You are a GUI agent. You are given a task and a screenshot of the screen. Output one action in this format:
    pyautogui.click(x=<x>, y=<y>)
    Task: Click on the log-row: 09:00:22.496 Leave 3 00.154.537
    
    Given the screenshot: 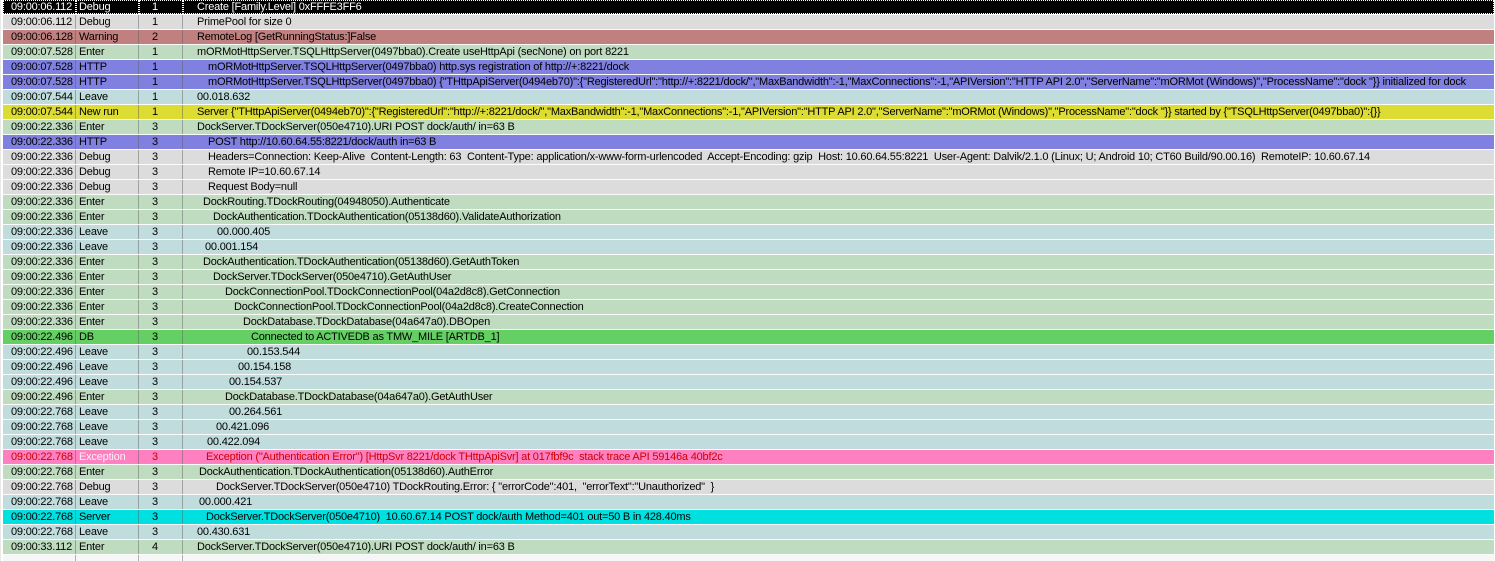 What is the action you would take?
    pyautogui.click(x=748, y=382)
    